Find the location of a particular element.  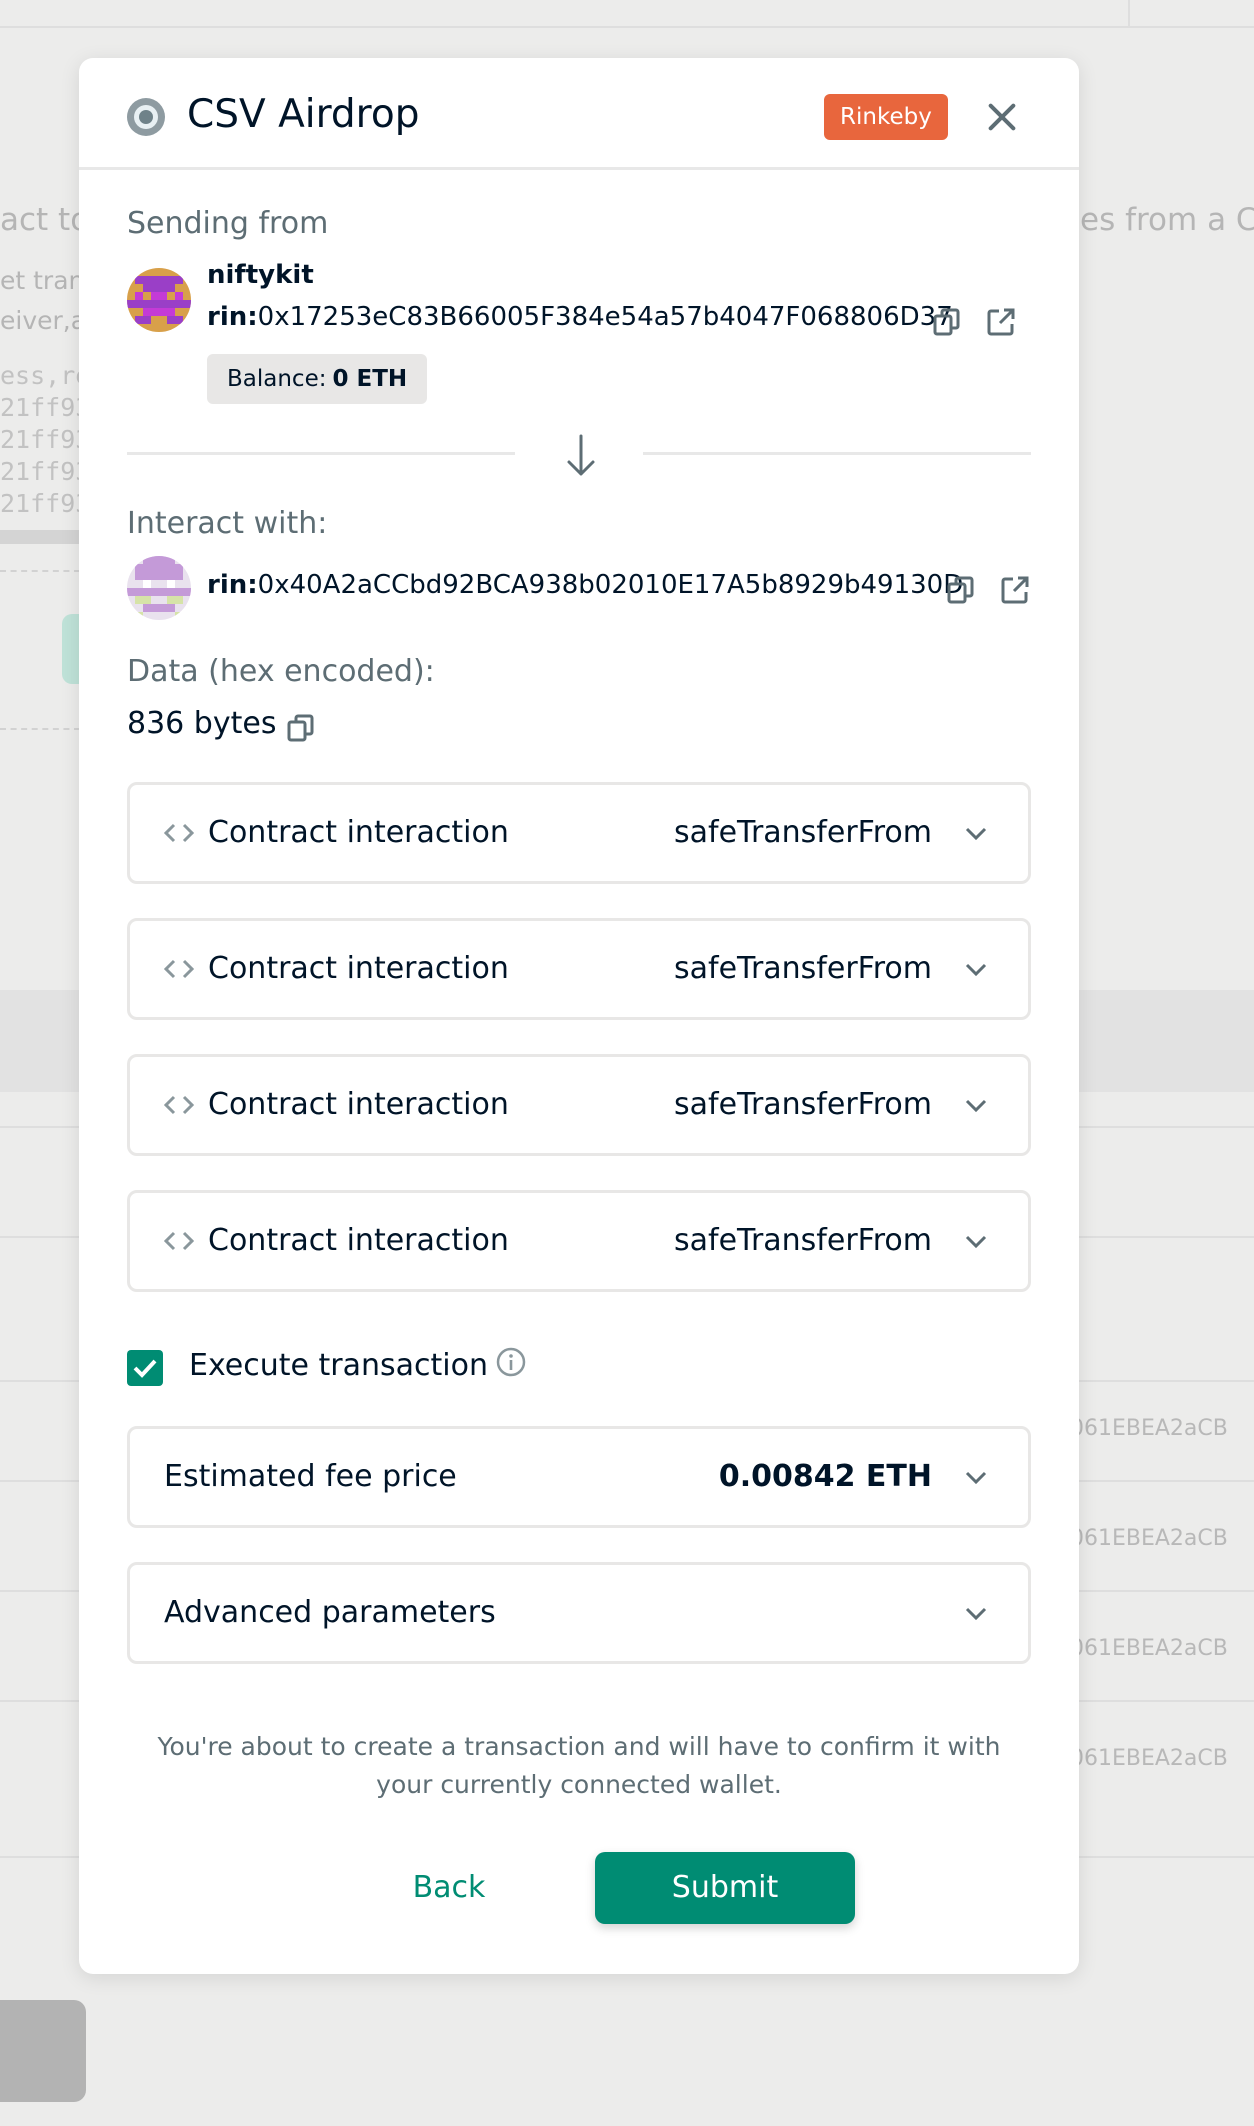

submit-button: Submit is located at coordinates (725, 1888).